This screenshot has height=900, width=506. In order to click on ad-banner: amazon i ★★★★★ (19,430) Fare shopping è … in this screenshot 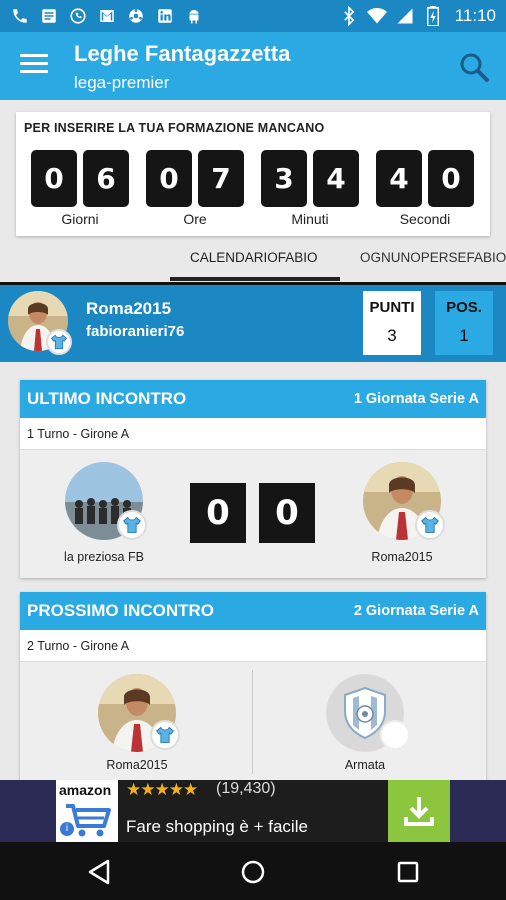, I will do `click(253, 811)`.